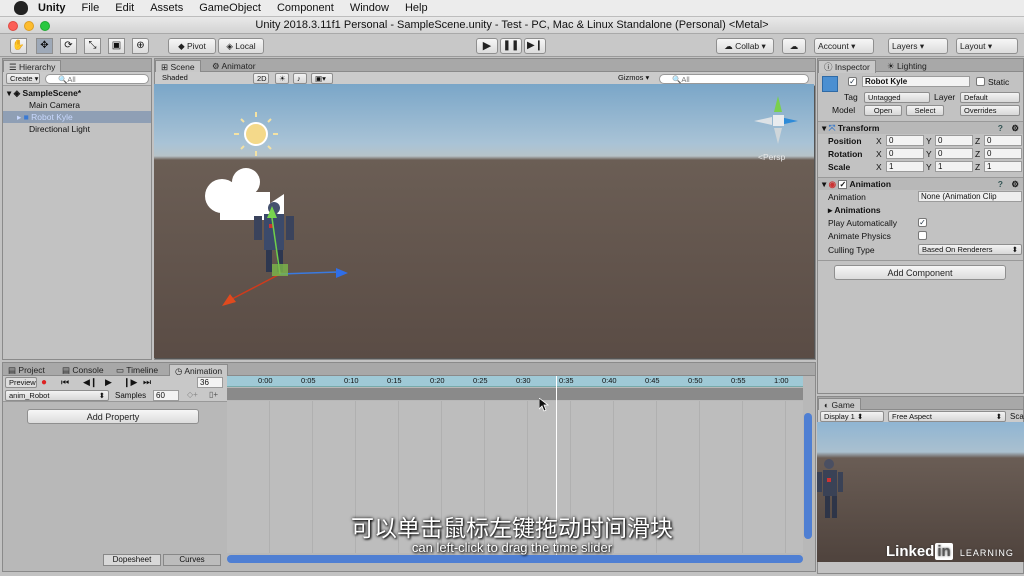  I want to click on position-z-field: 0, so click(1003, 140).